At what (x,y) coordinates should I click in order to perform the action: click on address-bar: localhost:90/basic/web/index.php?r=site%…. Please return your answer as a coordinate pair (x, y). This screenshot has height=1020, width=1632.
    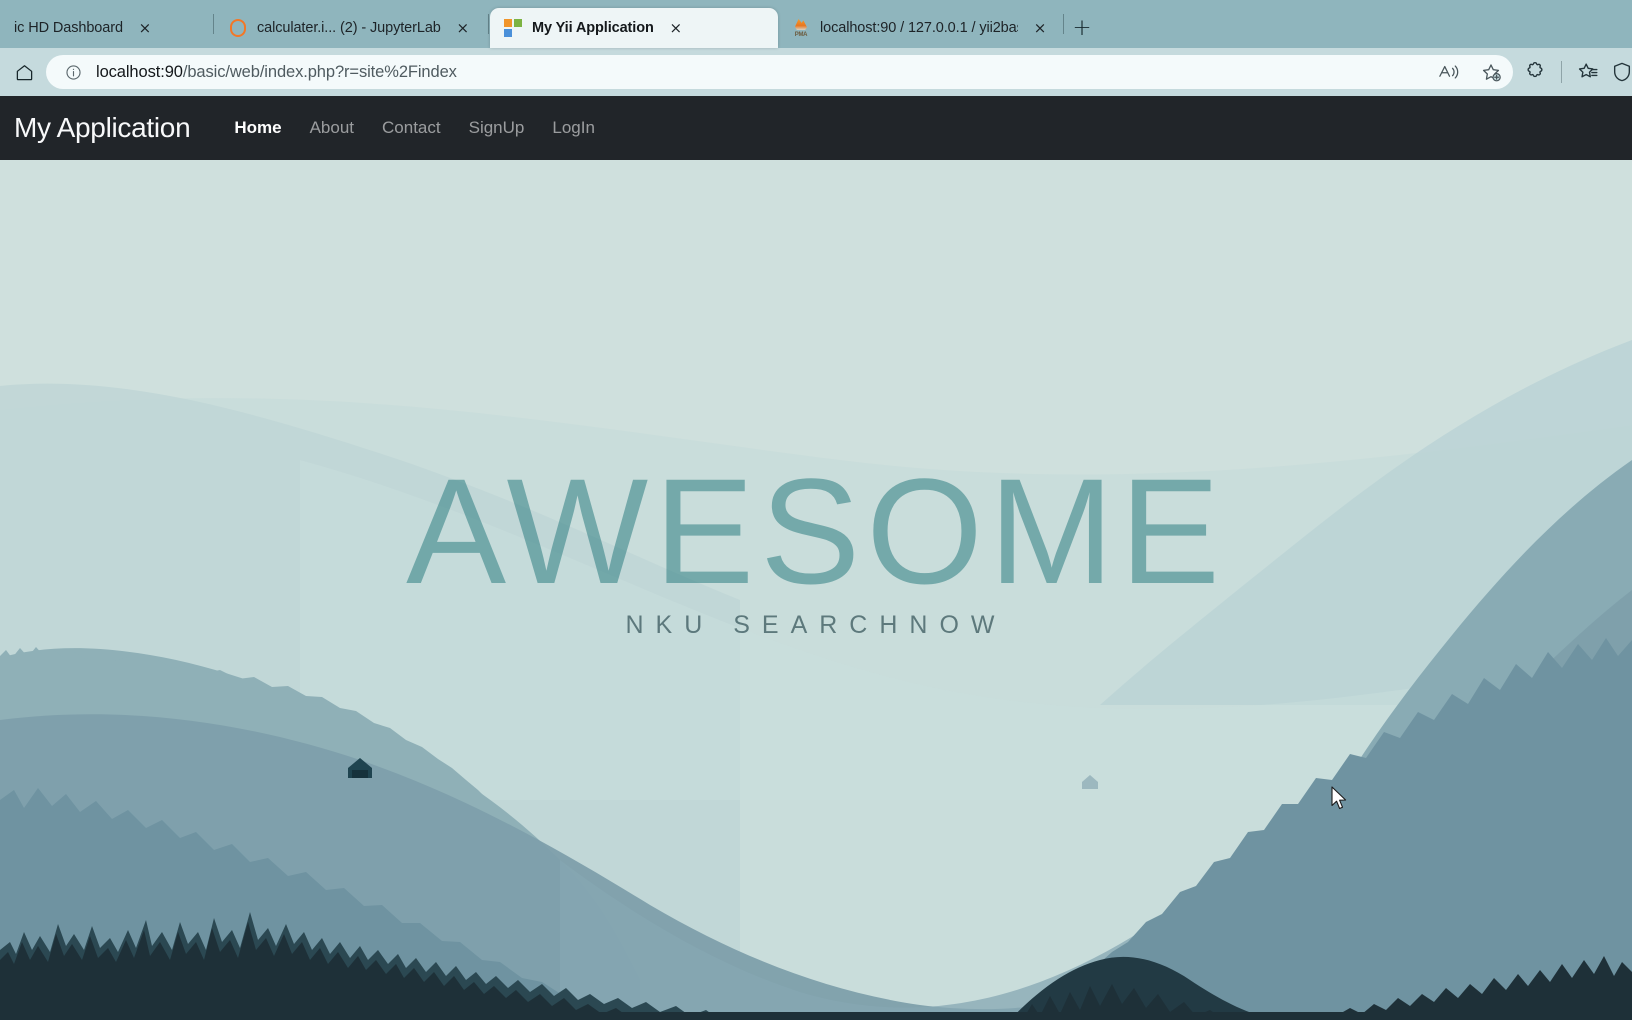
    Looking at the image, I should click on (779, 72).